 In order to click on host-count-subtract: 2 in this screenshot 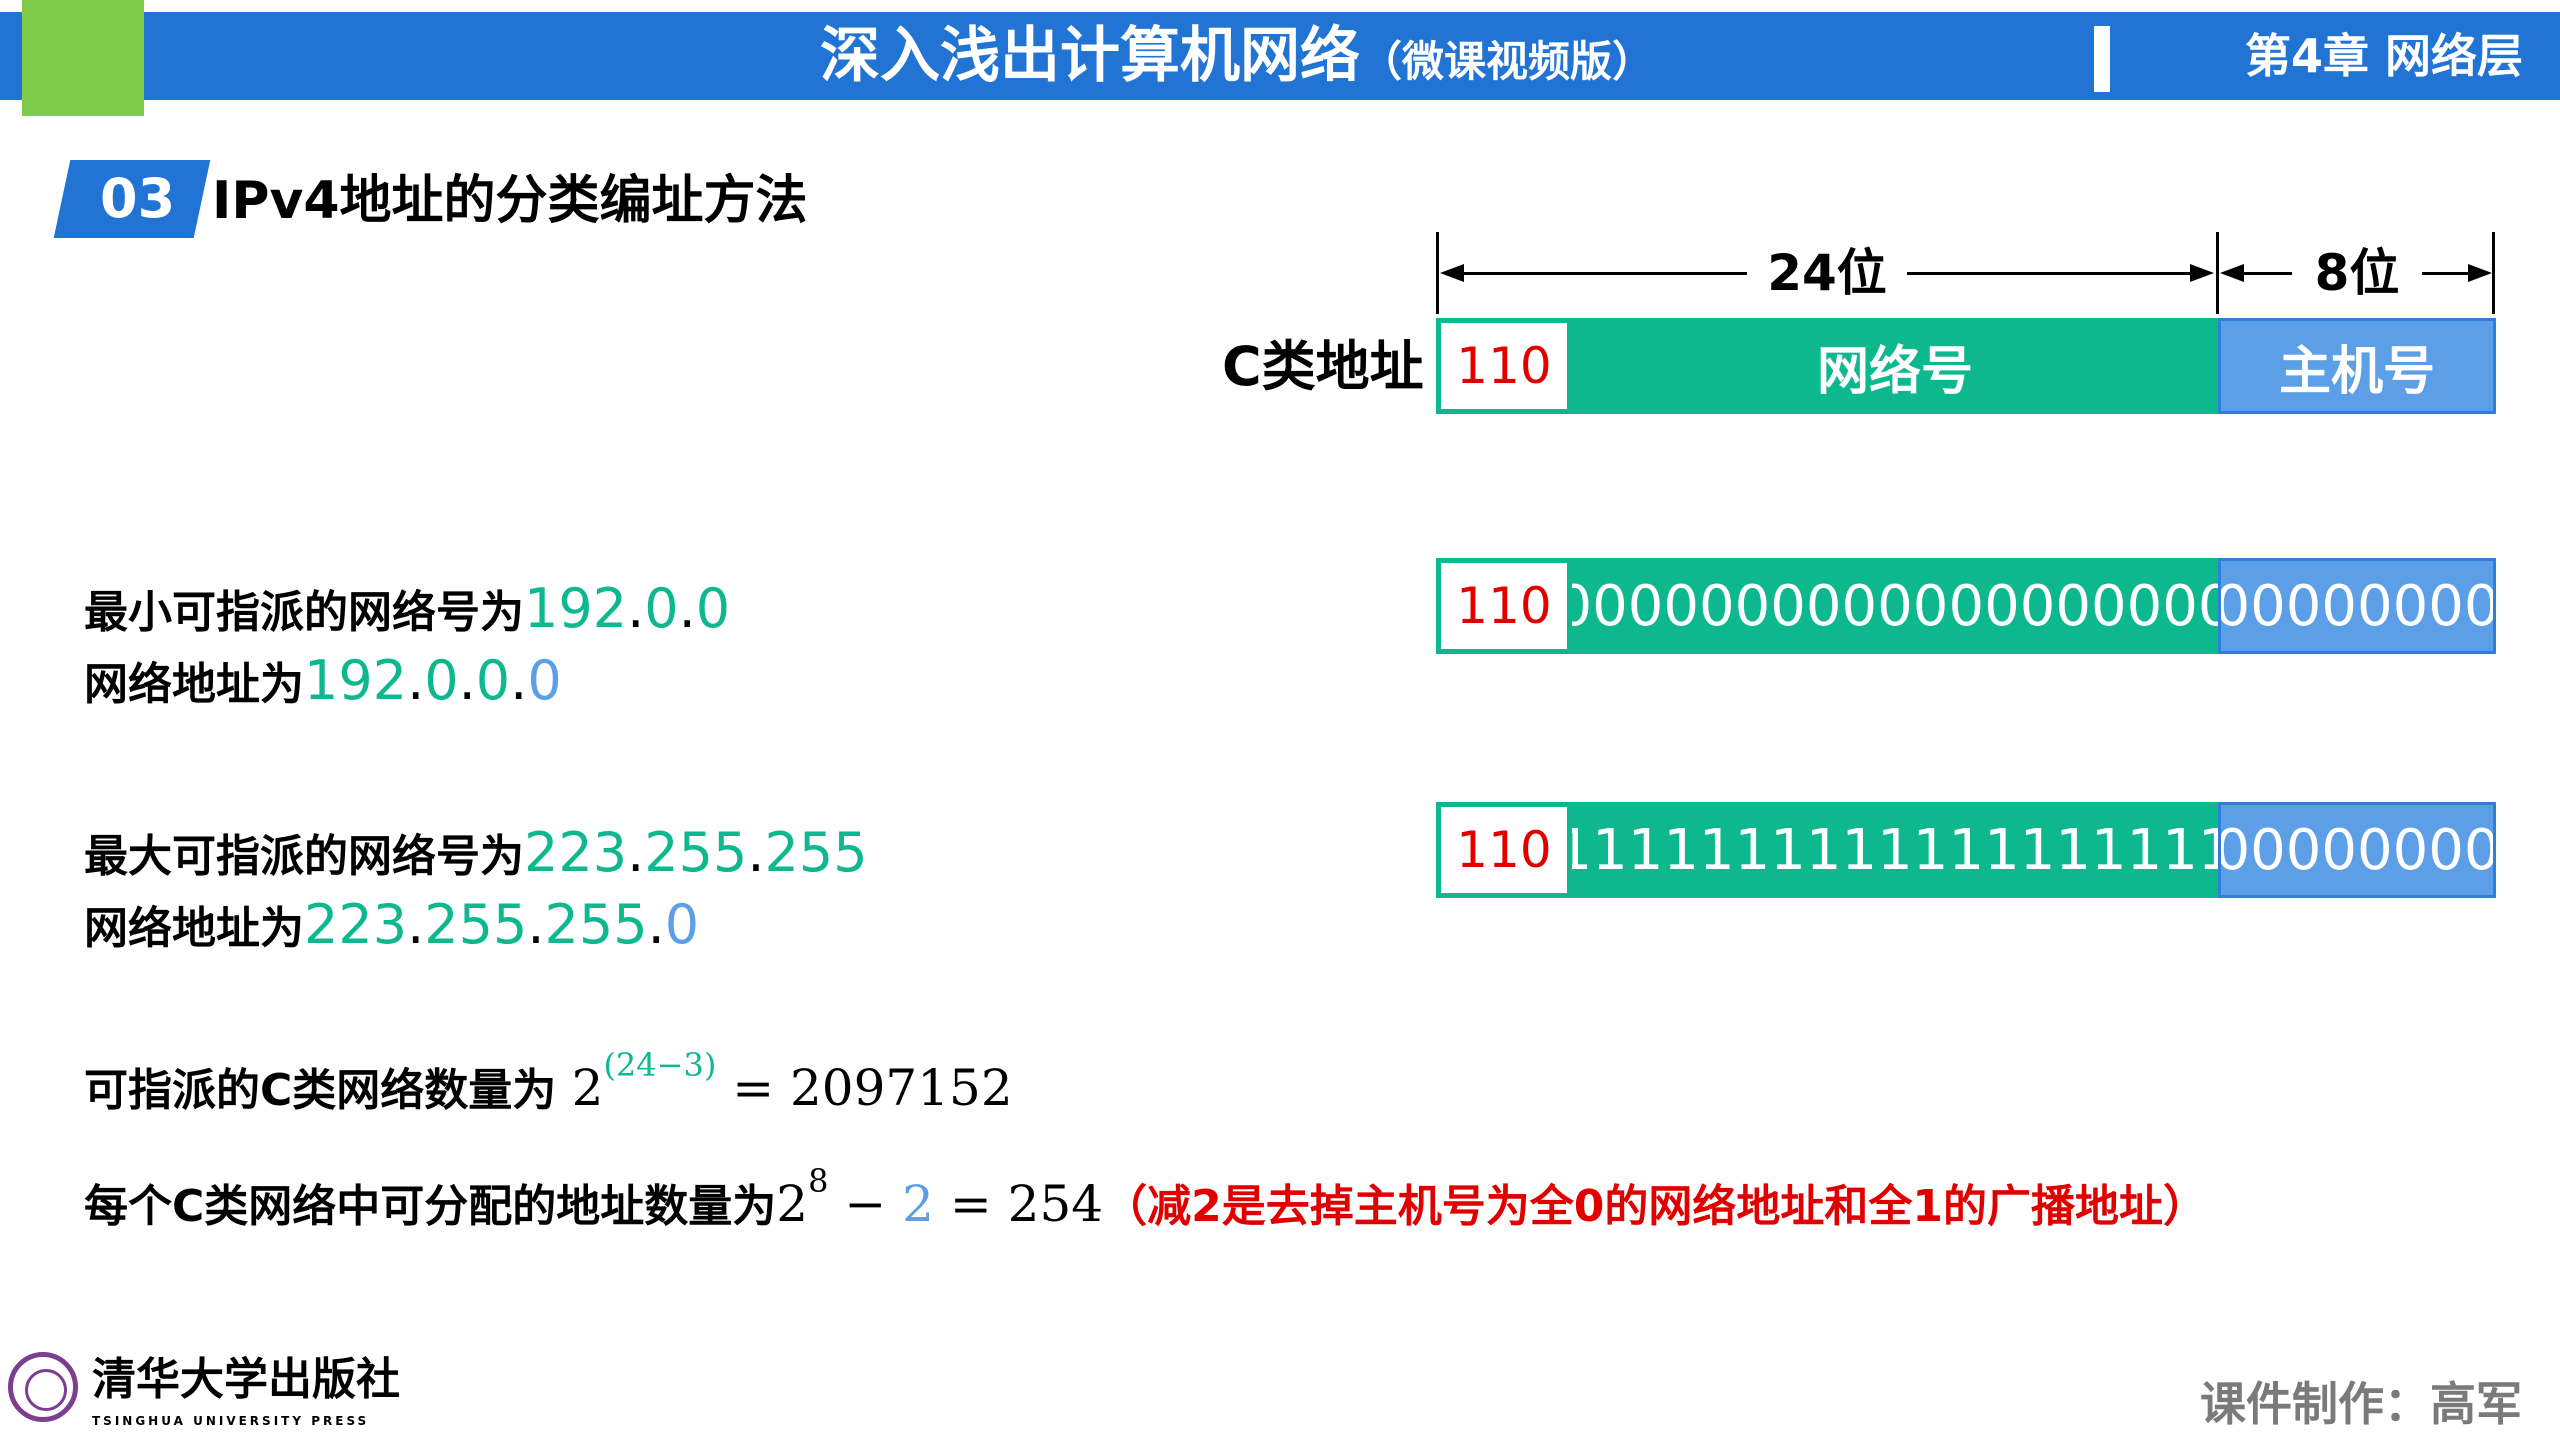, I will do `click(918, 1204)`.